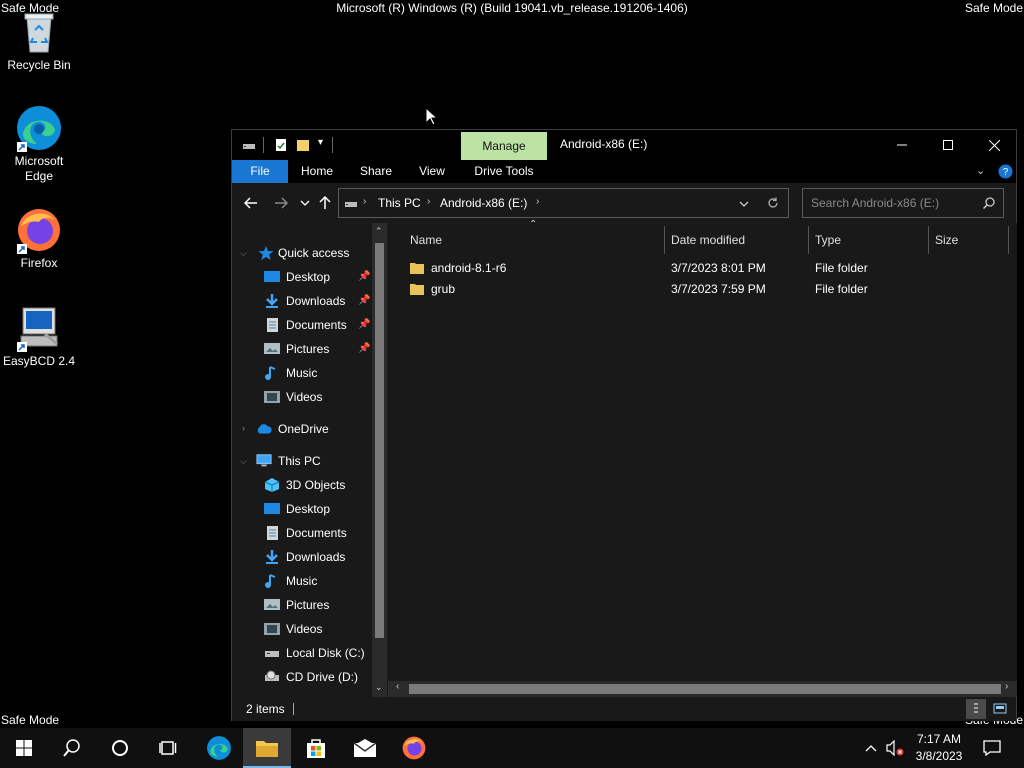  What do you see at coordinates (24, 748) in the screenshot?
I see `start-button` at bounding box center [24, 748].